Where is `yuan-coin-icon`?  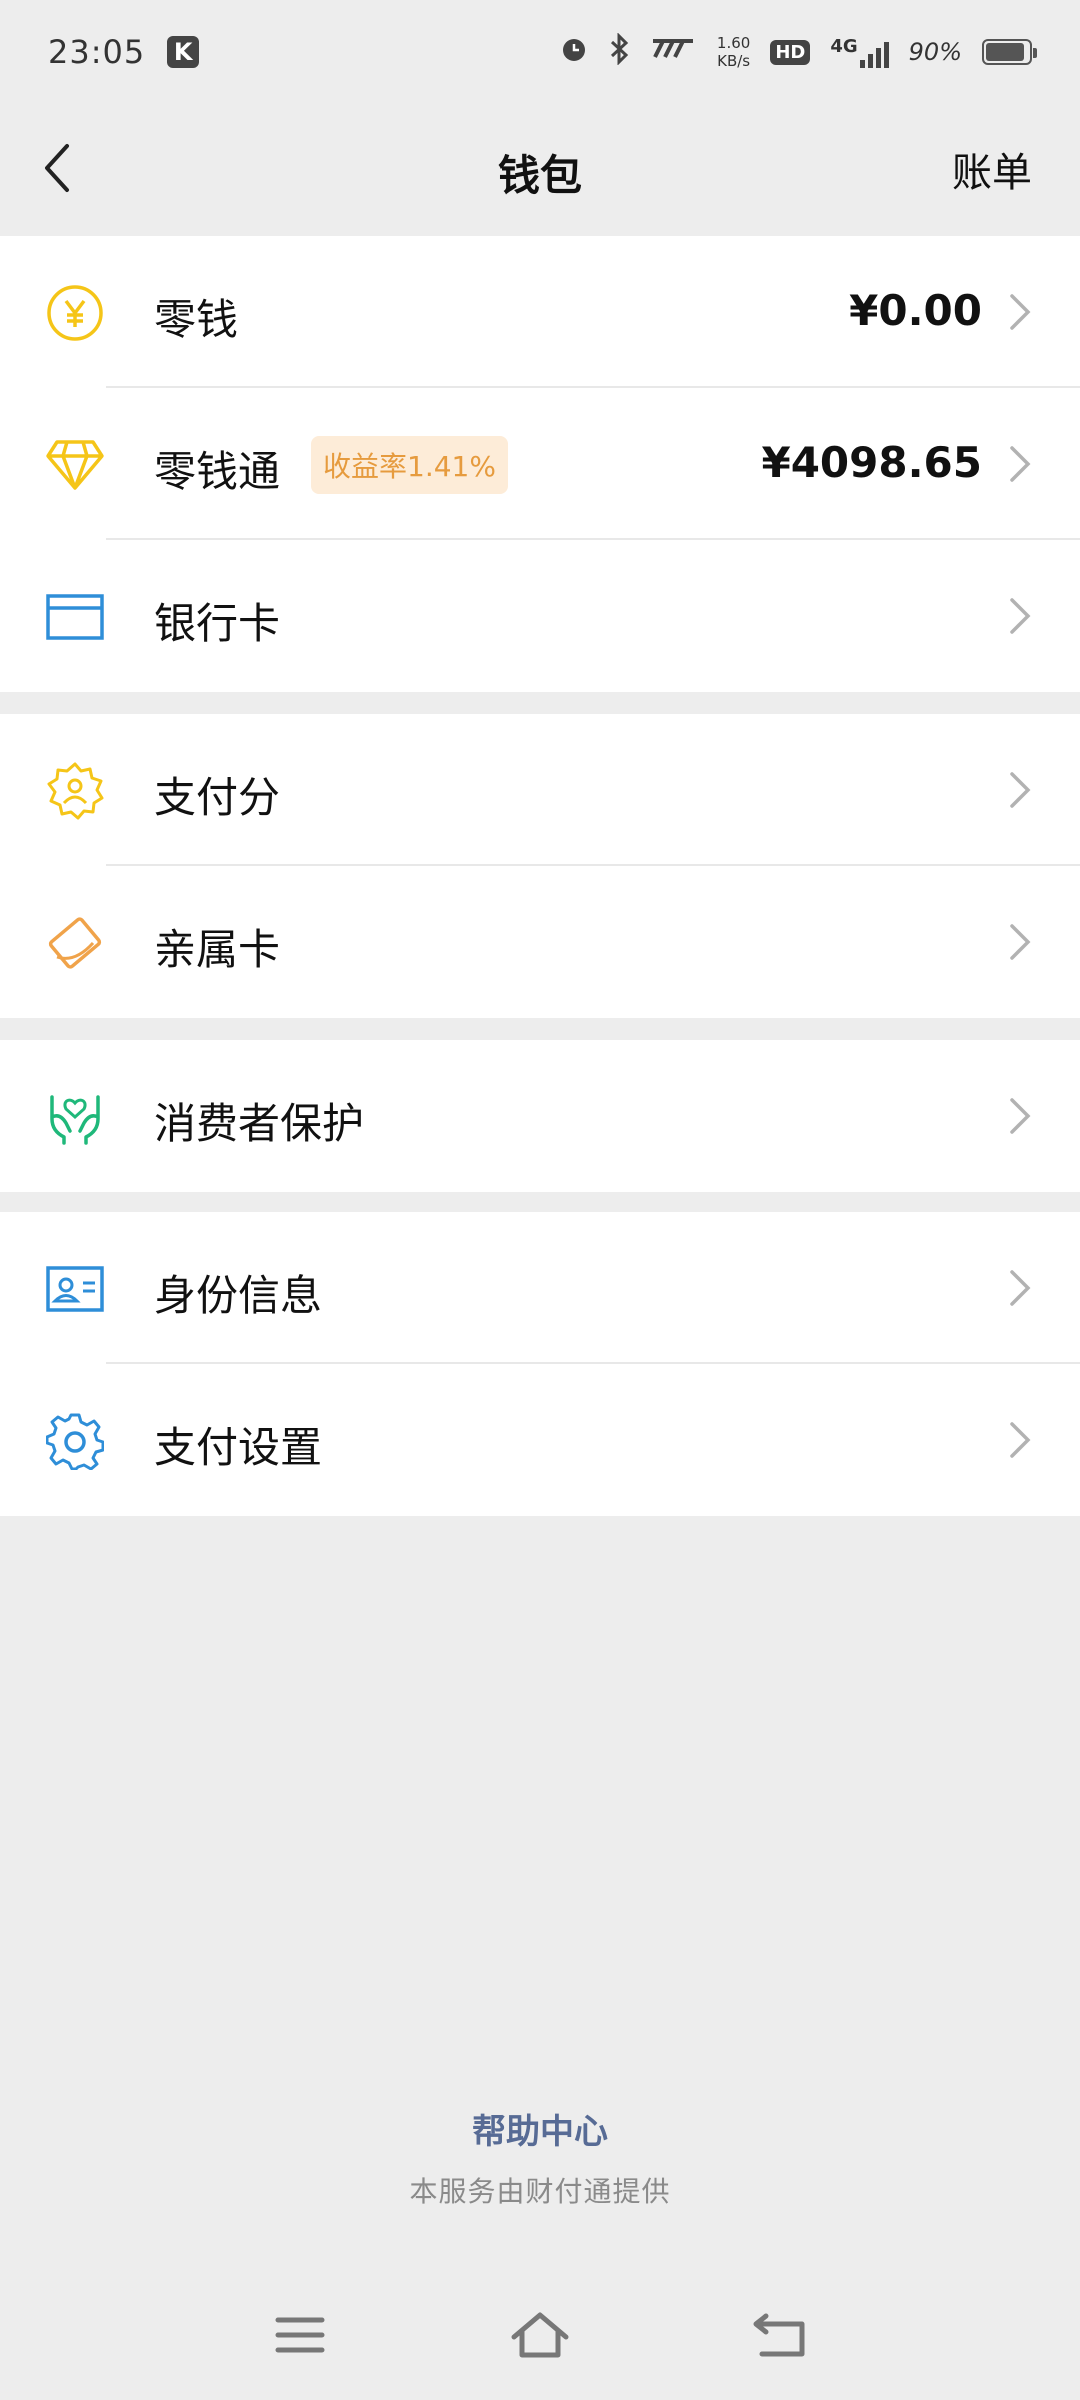
yuan-coin-icon is located at coordinates (75, 313).